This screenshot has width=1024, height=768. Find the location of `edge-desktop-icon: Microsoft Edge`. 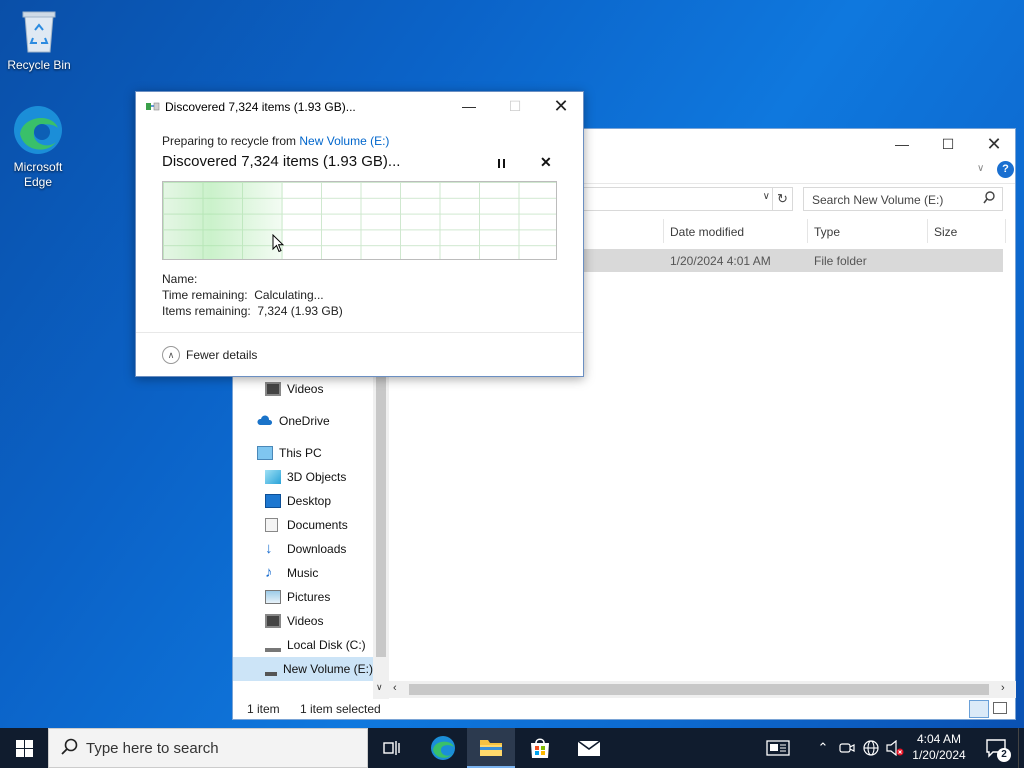

edge-desktop-icon: Microsoft Edge is located at coordinates (38, 147).